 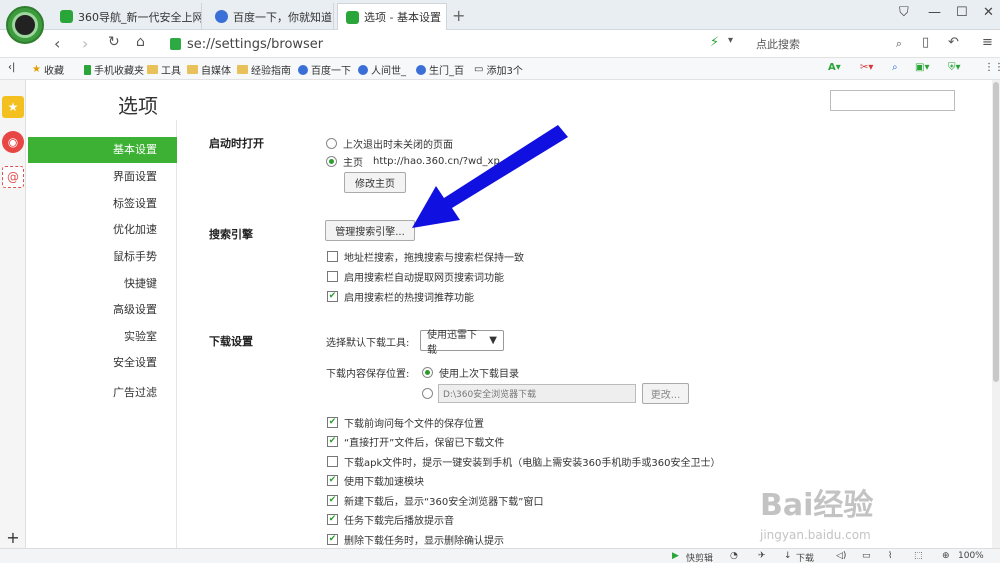 What do you see at coordinates (175, 44) in the screenshot?
I see `security-shield-icon` at bounding box center [175, 44].